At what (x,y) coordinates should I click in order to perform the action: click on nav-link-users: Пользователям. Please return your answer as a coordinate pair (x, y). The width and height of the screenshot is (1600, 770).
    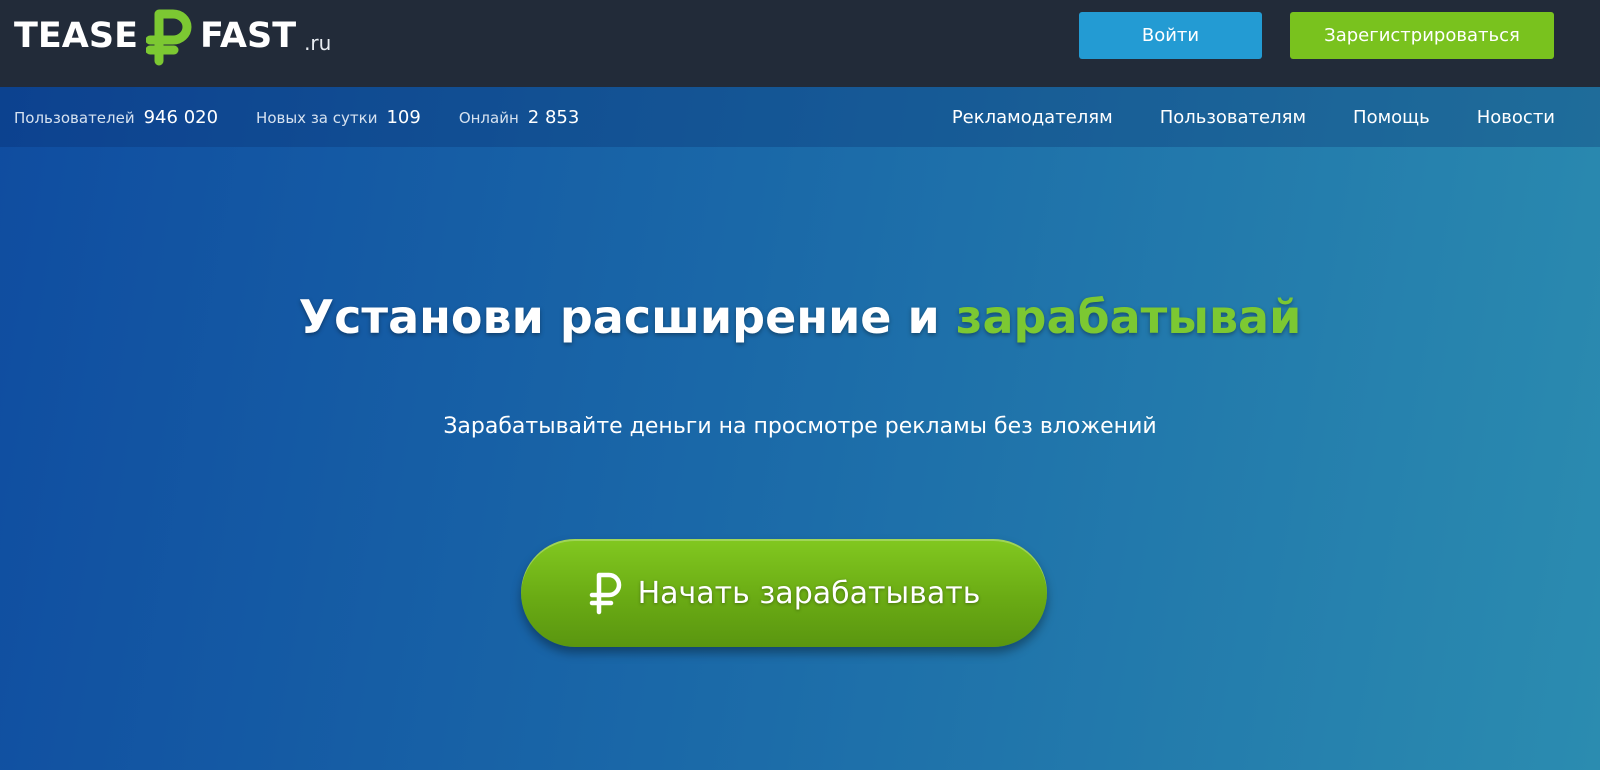
    Looking at the image, I should click on (1233, 117).